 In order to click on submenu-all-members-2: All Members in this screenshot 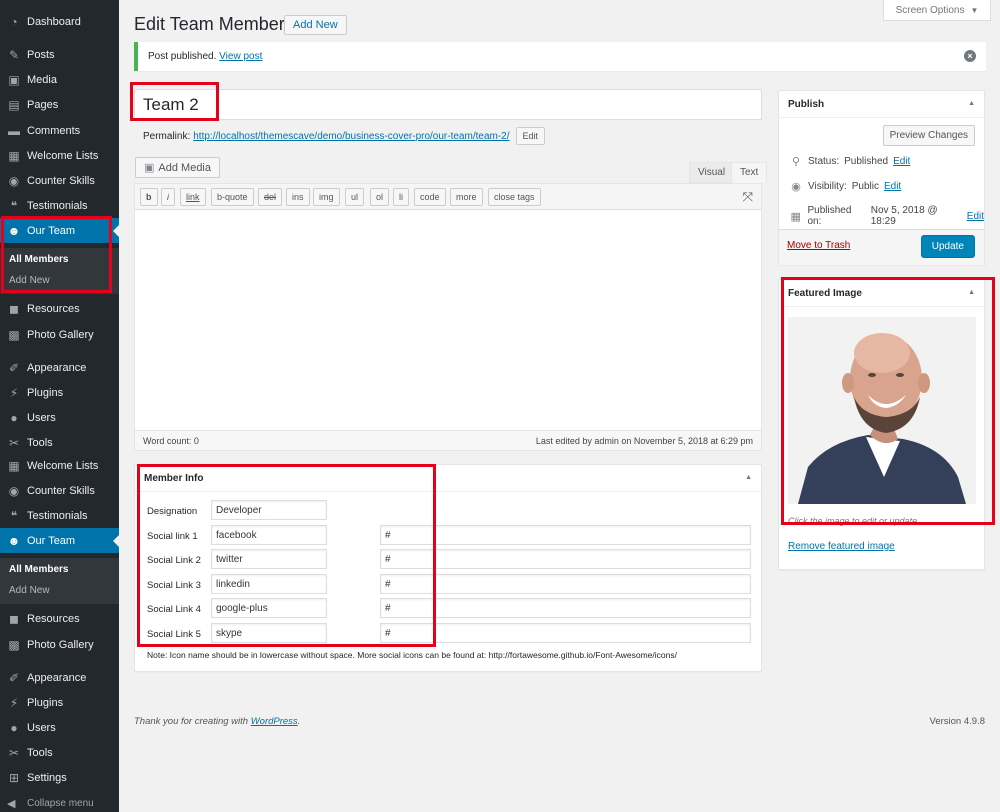, I will do `click(38, 569)`.